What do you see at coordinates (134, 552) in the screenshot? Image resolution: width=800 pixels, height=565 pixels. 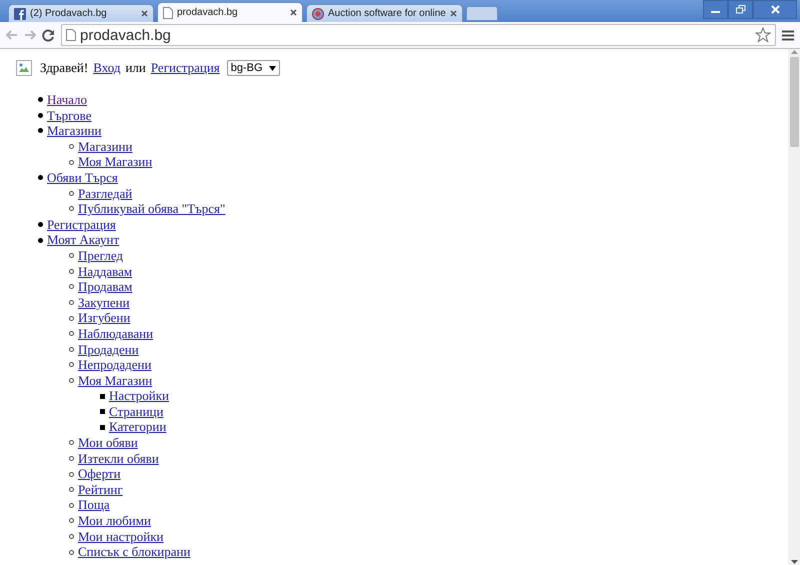 I see `nav-link: Списък с блокирани` at bounding box center [134, 552].